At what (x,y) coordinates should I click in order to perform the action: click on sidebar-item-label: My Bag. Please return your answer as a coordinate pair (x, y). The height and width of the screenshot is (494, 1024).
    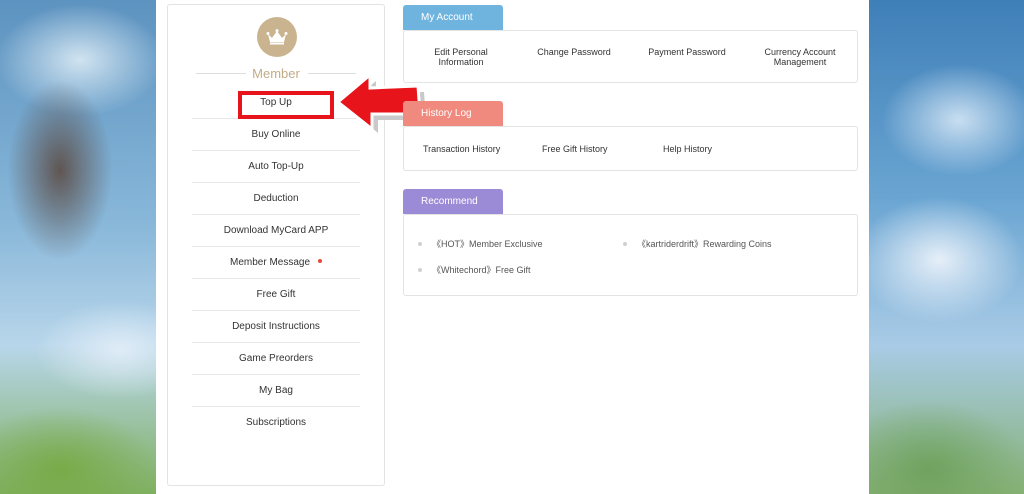
    Looking at the image, I should click on (276, 390).